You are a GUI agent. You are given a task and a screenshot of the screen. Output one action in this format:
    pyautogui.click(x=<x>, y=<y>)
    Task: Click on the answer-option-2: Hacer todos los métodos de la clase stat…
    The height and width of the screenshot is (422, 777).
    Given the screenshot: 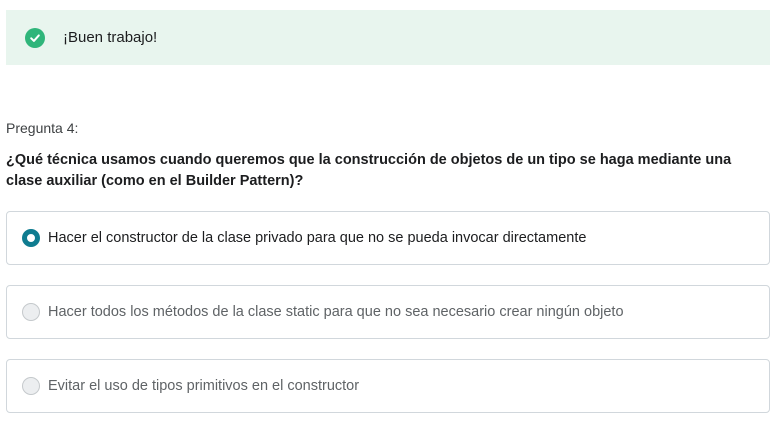 What is the action you would take?
    pyautogui.click(x=388, y=312)
    